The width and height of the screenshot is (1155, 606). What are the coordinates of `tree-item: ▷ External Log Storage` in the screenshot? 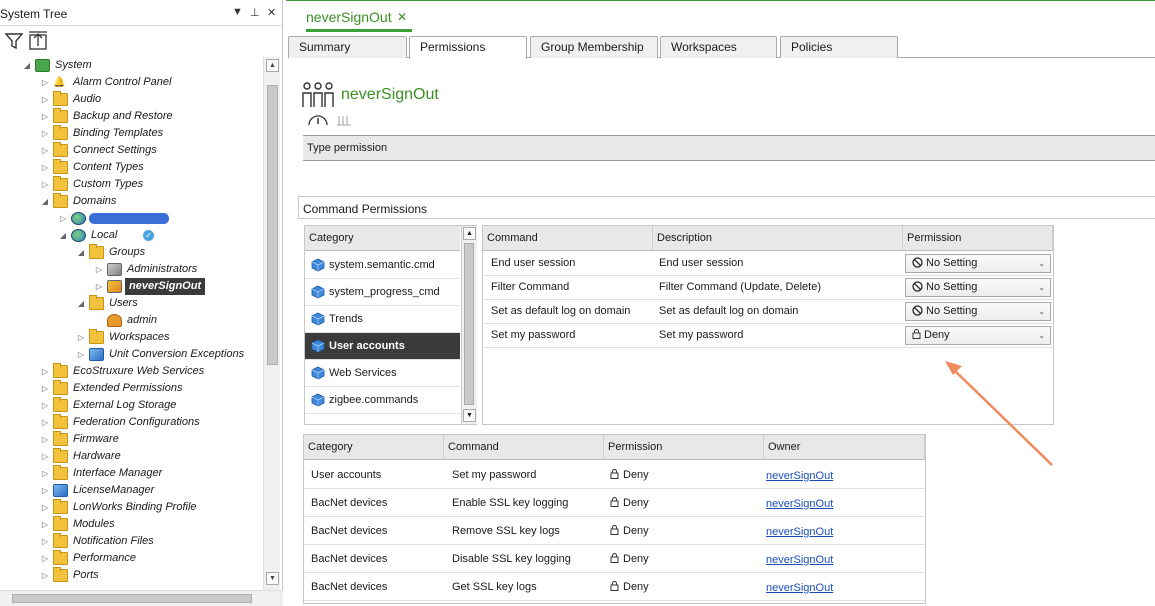 It's located at (131, 405).